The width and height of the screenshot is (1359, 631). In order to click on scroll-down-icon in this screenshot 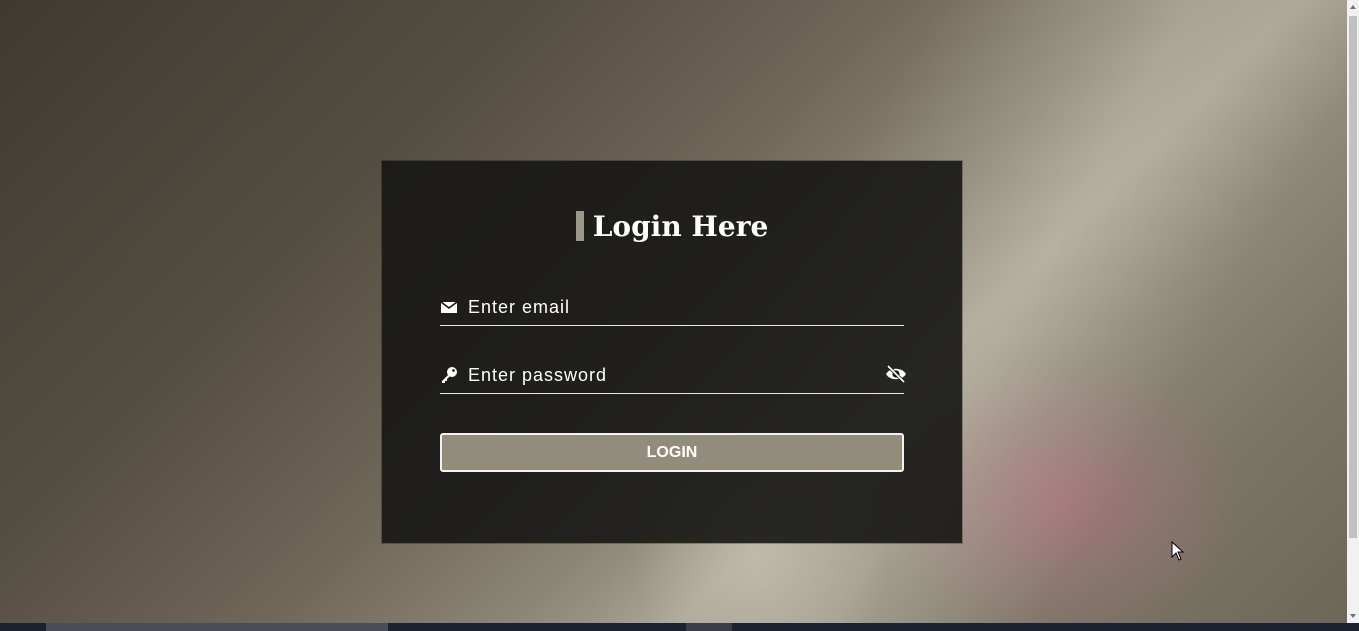, I will do `click(1353, 616)`.